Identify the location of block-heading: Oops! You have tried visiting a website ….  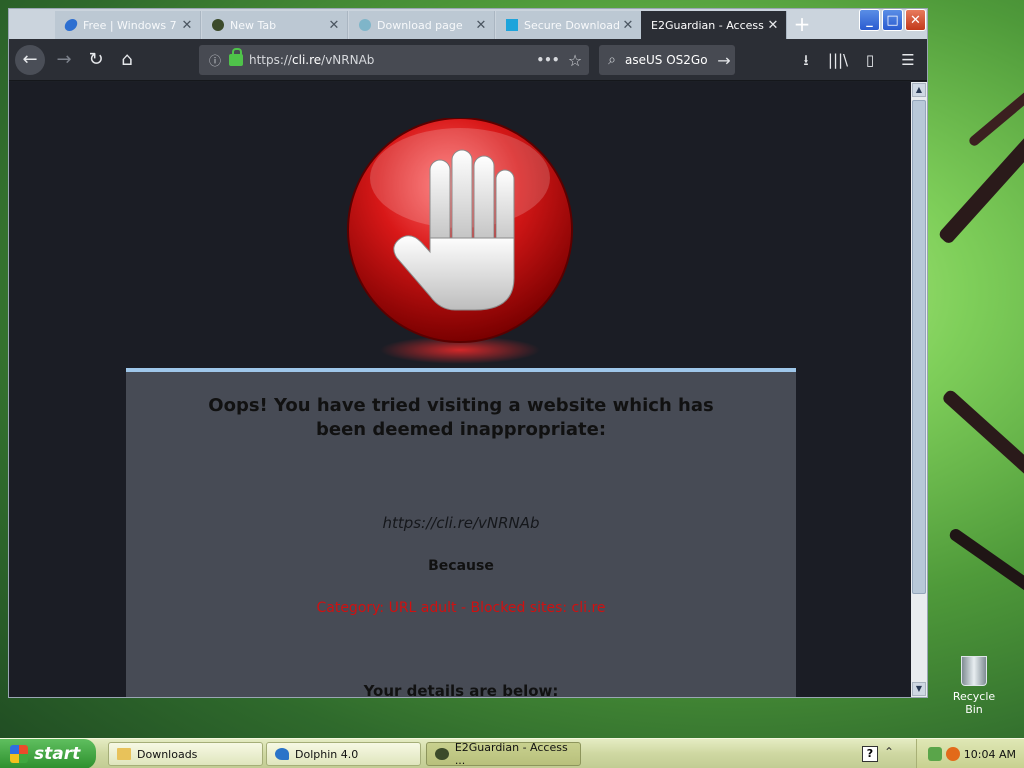
(461, 417).